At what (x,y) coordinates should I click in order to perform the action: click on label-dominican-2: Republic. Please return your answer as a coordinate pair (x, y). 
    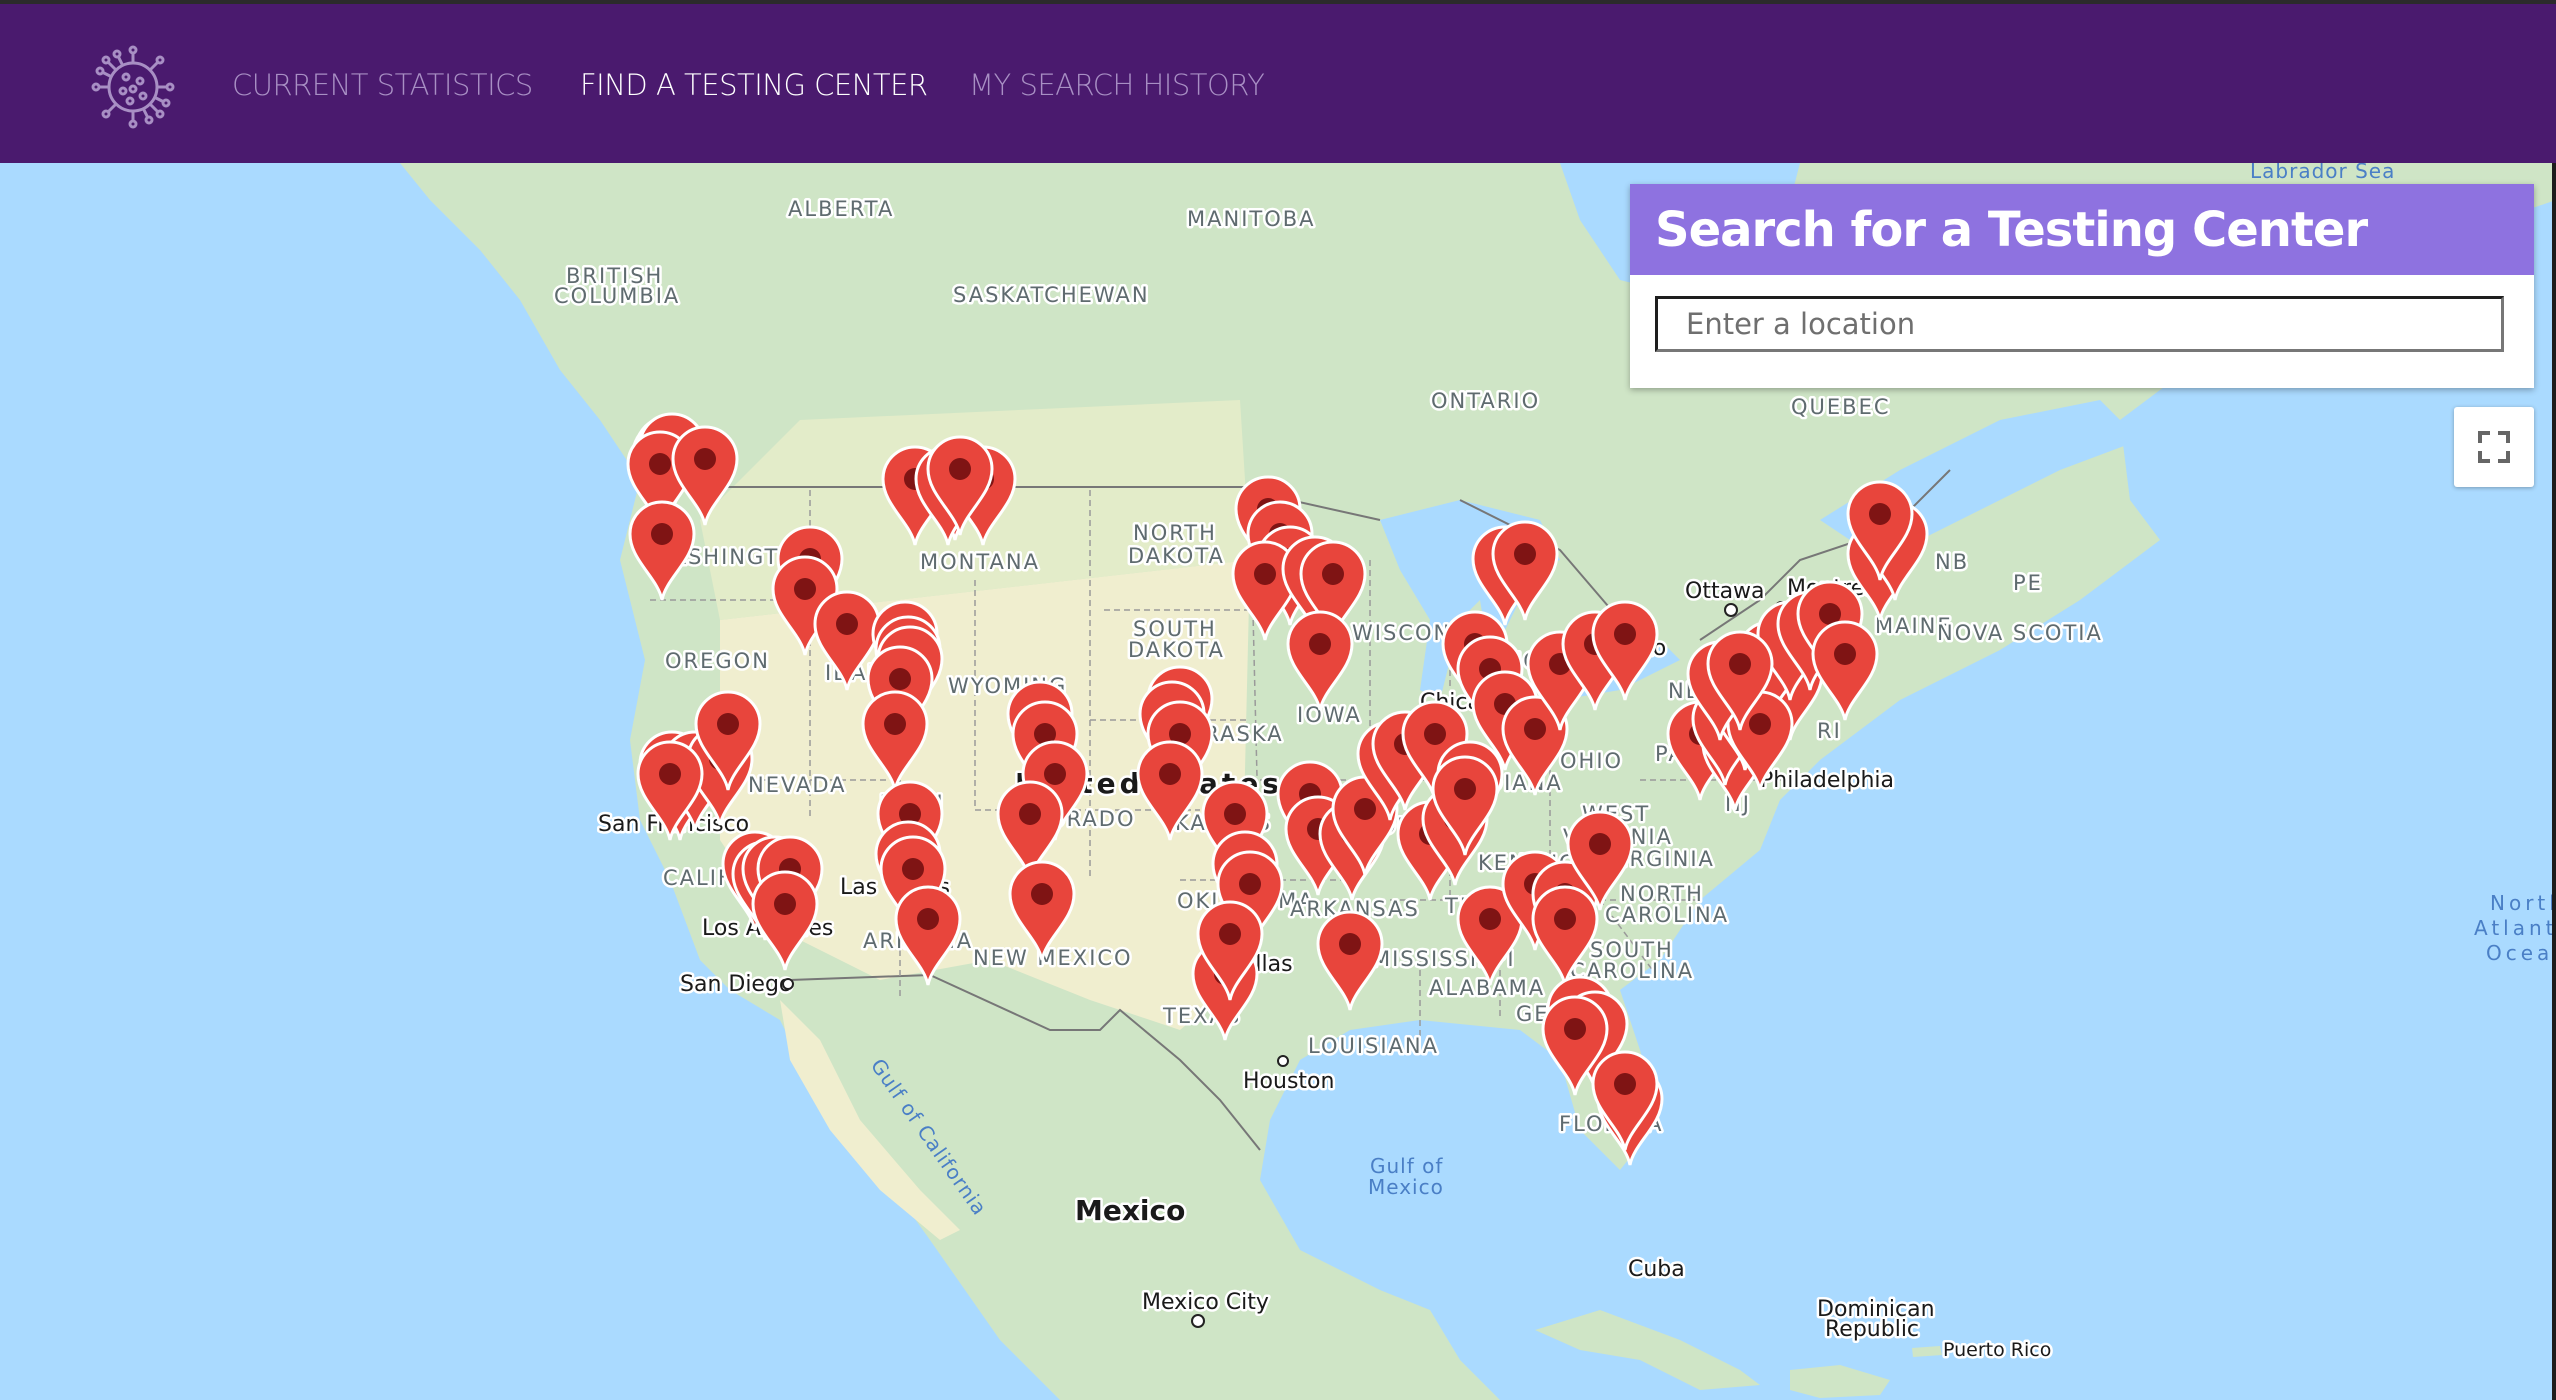
    Looking at the image, I should click on (1872, 1329).